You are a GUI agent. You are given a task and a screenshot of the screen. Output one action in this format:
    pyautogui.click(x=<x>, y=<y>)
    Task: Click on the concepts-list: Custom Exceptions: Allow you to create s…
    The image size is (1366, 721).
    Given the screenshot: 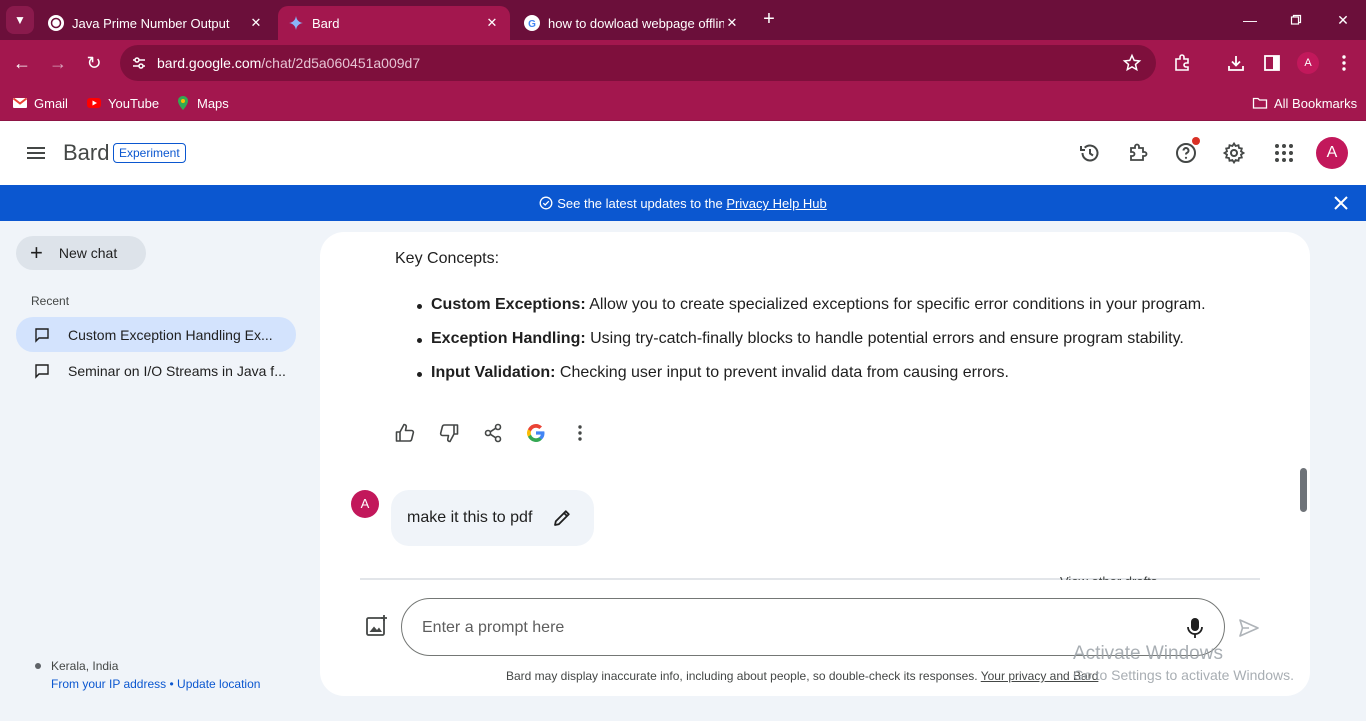 What is the action you would take?
    pyautogui.click(x=835, y=347)
    